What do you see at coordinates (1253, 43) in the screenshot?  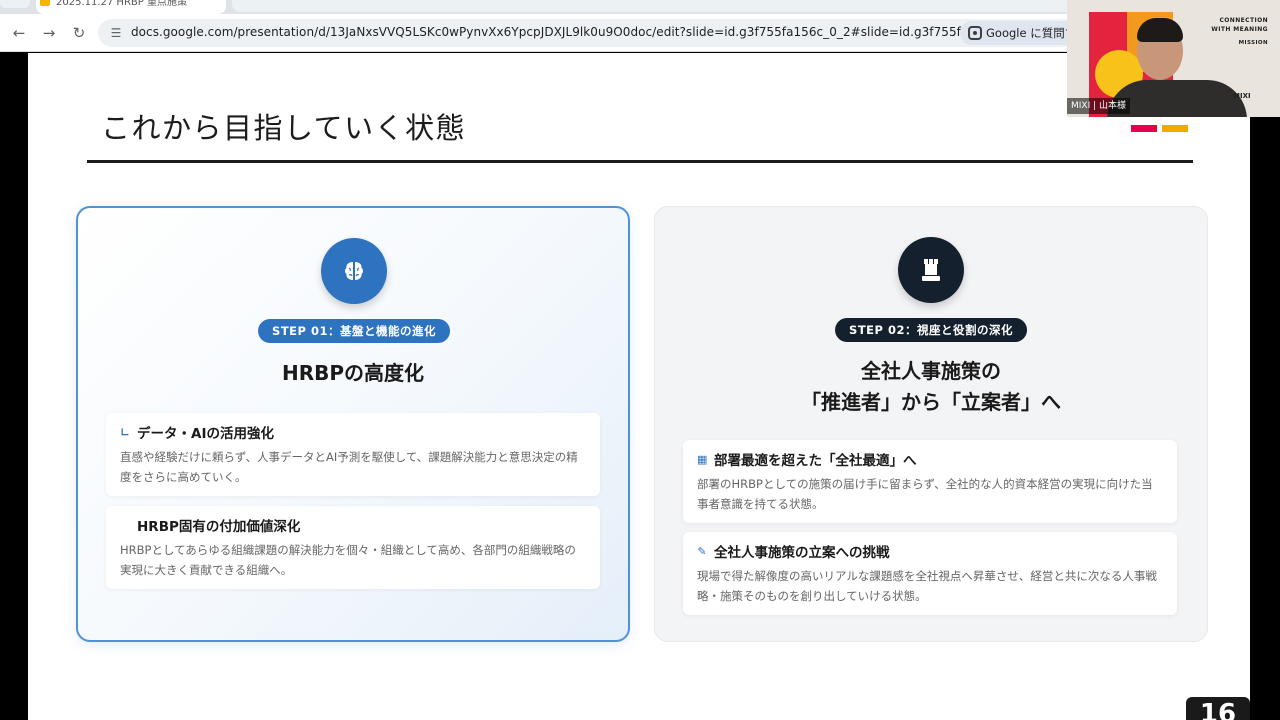 I see `banner-mission: MISSION` at bounding box center [1253, 43].